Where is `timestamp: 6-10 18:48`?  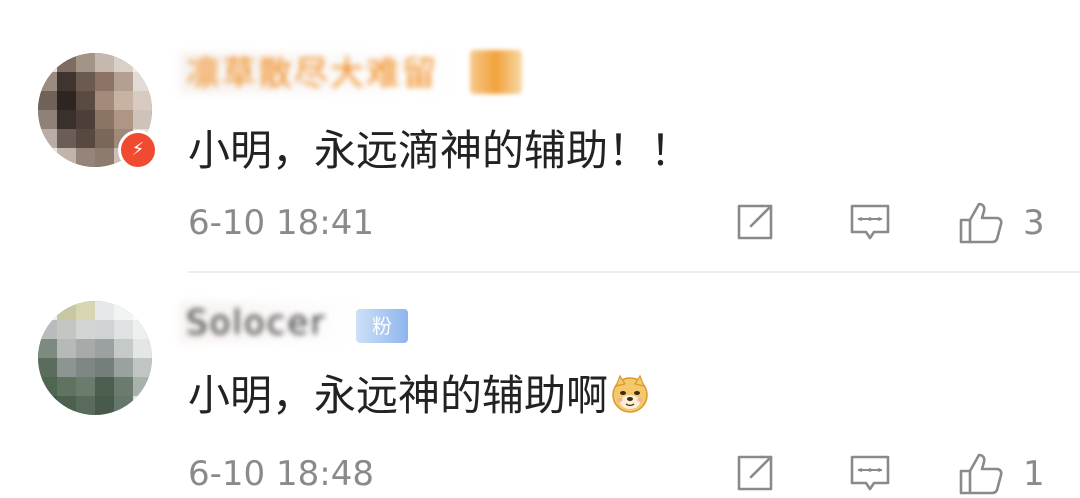 timestamp: 6-10 18:48 is located at coordinates (281, 474).